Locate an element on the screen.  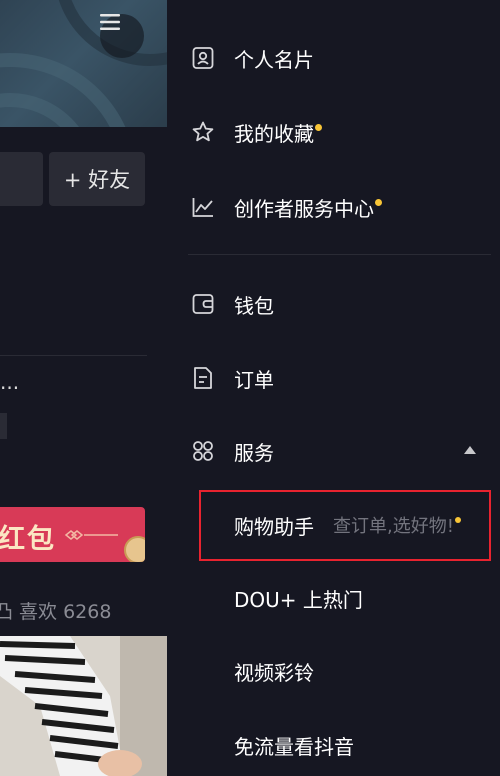
submenu-item-label: DOU+ 上热门 is located at coordinates (298, 599).